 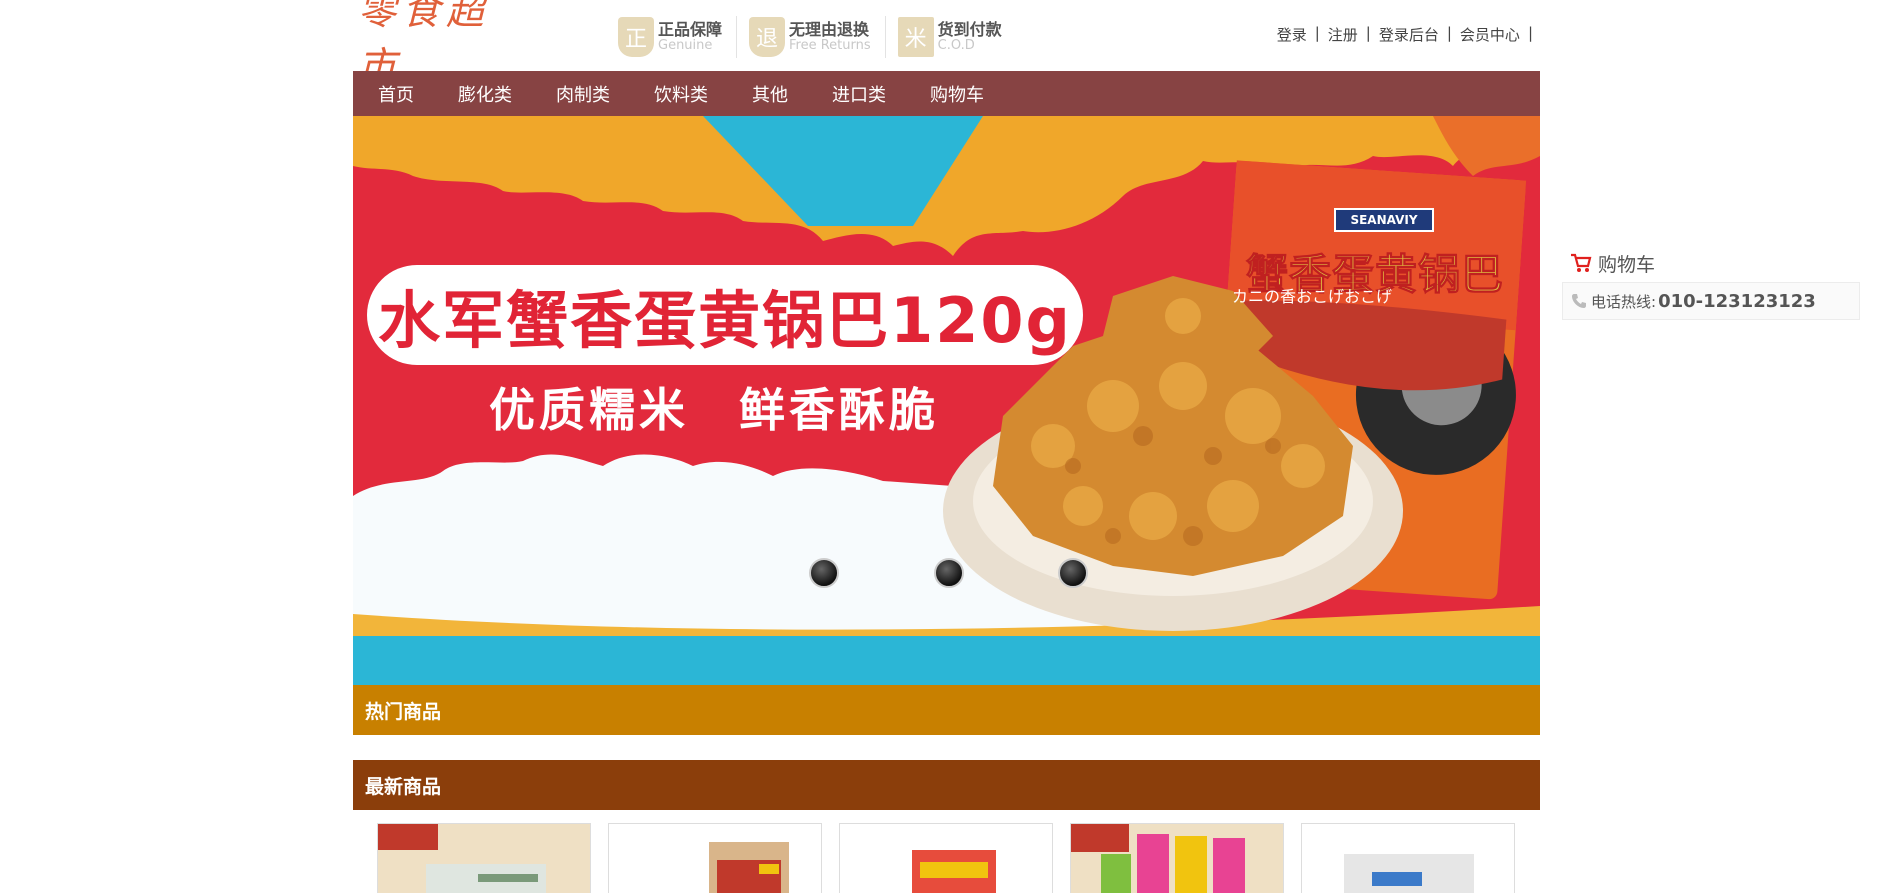 What do you see at coordinates (714, 410) in the screenshot?
I see `banner-subline: 优质糯米 鲜香酥脆` at bounding box center [714, 410].